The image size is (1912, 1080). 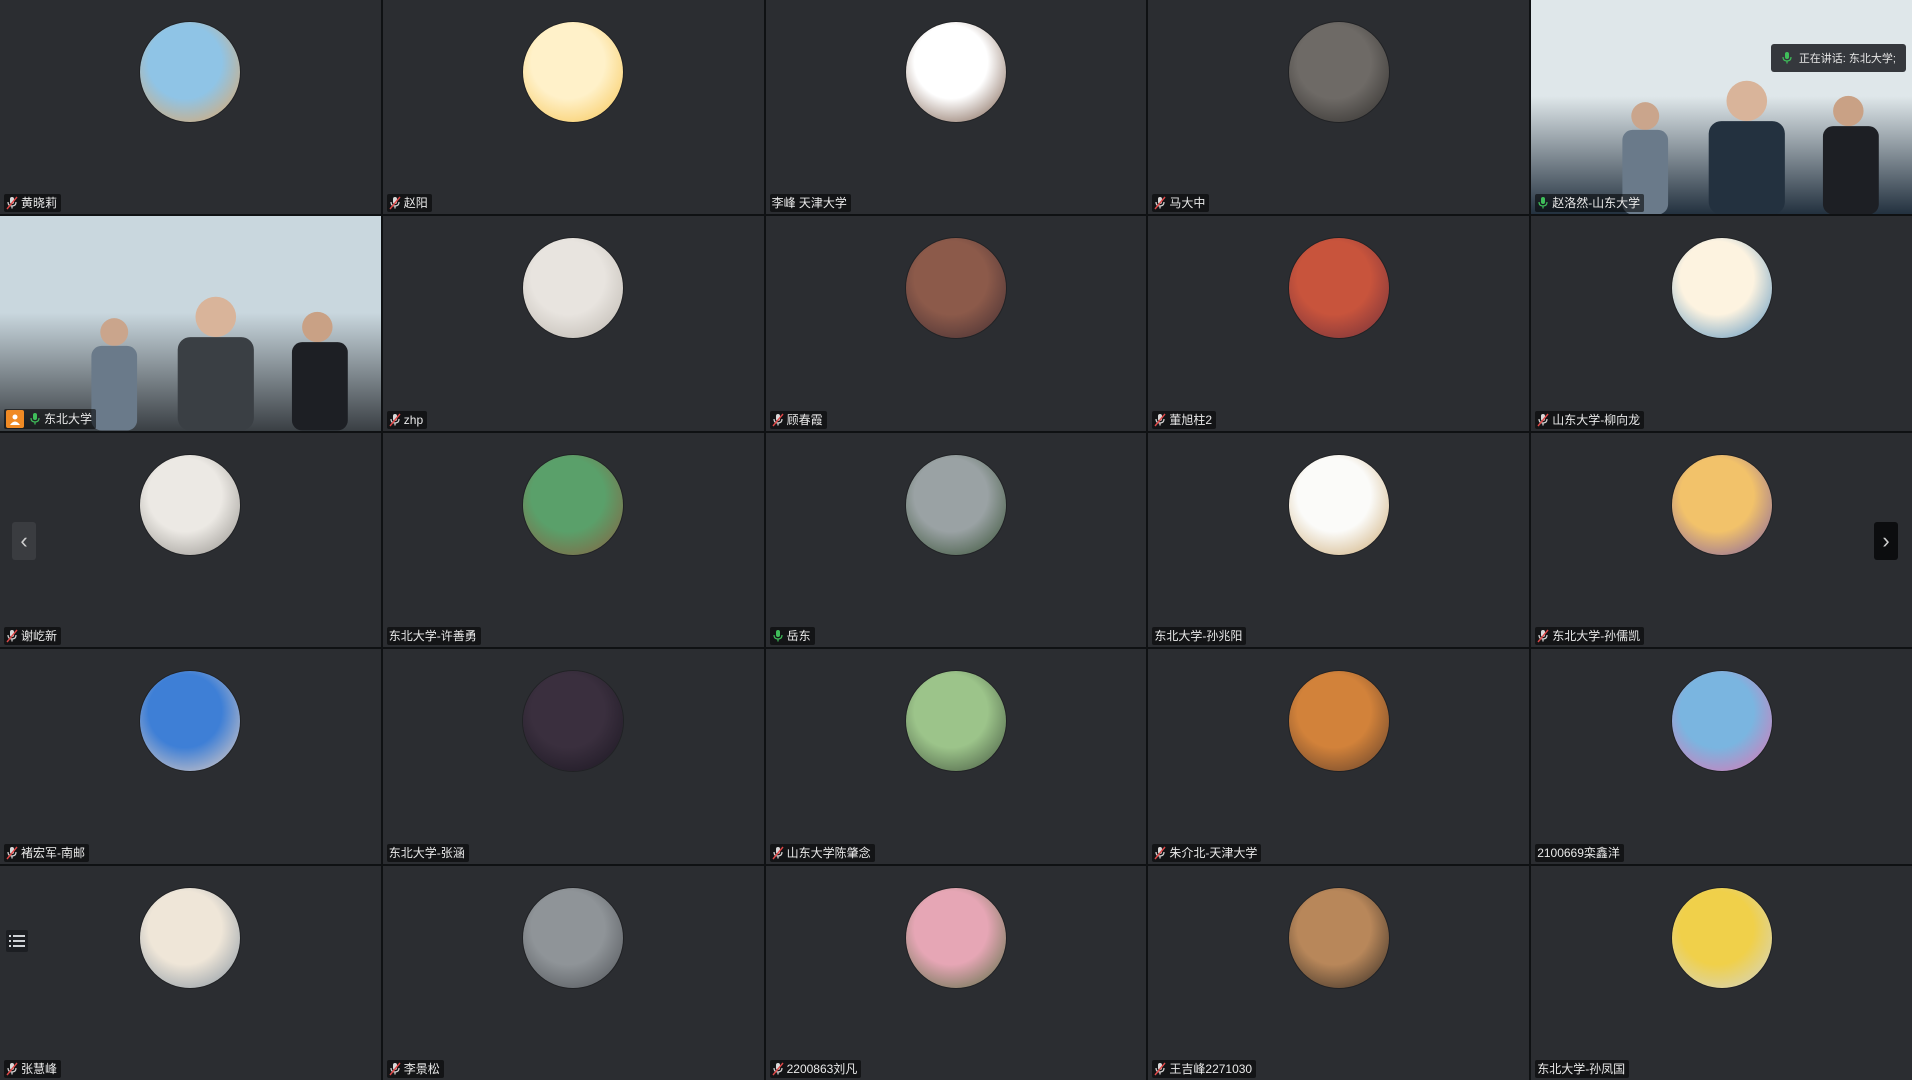 What do you see at coordinates (53, 852) in the screenshot?
I see `participant-name: 褚宏军-南邮` at bounding box center [53, 852].